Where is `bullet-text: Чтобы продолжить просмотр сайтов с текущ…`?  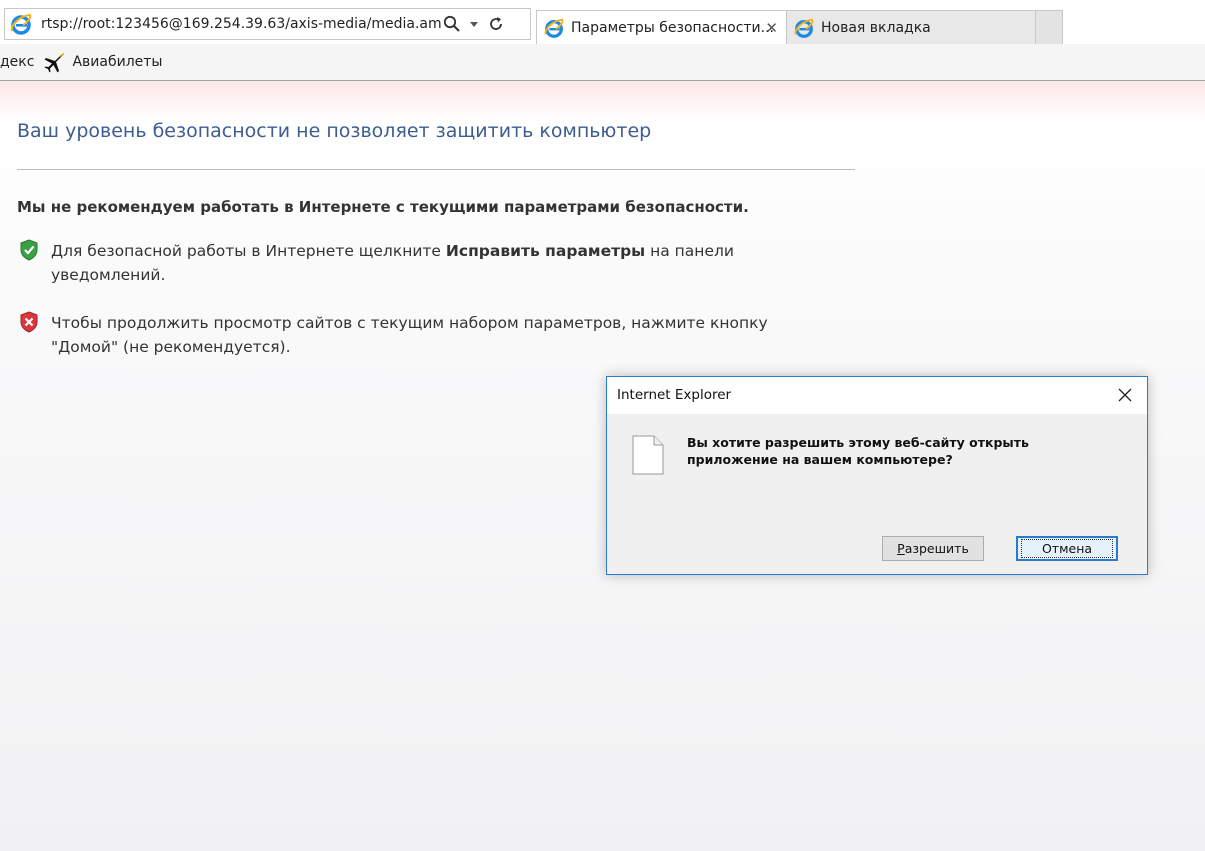
bullet-text: Чтобы продолжить просмотр сайтов с текущ… is located at coordinates (409, 335).